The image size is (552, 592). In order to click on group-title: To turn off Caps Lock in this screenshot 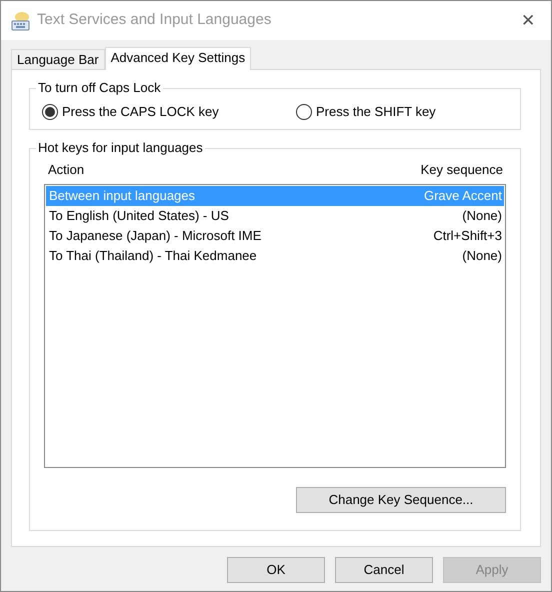, I will do `click(99, 88)`.